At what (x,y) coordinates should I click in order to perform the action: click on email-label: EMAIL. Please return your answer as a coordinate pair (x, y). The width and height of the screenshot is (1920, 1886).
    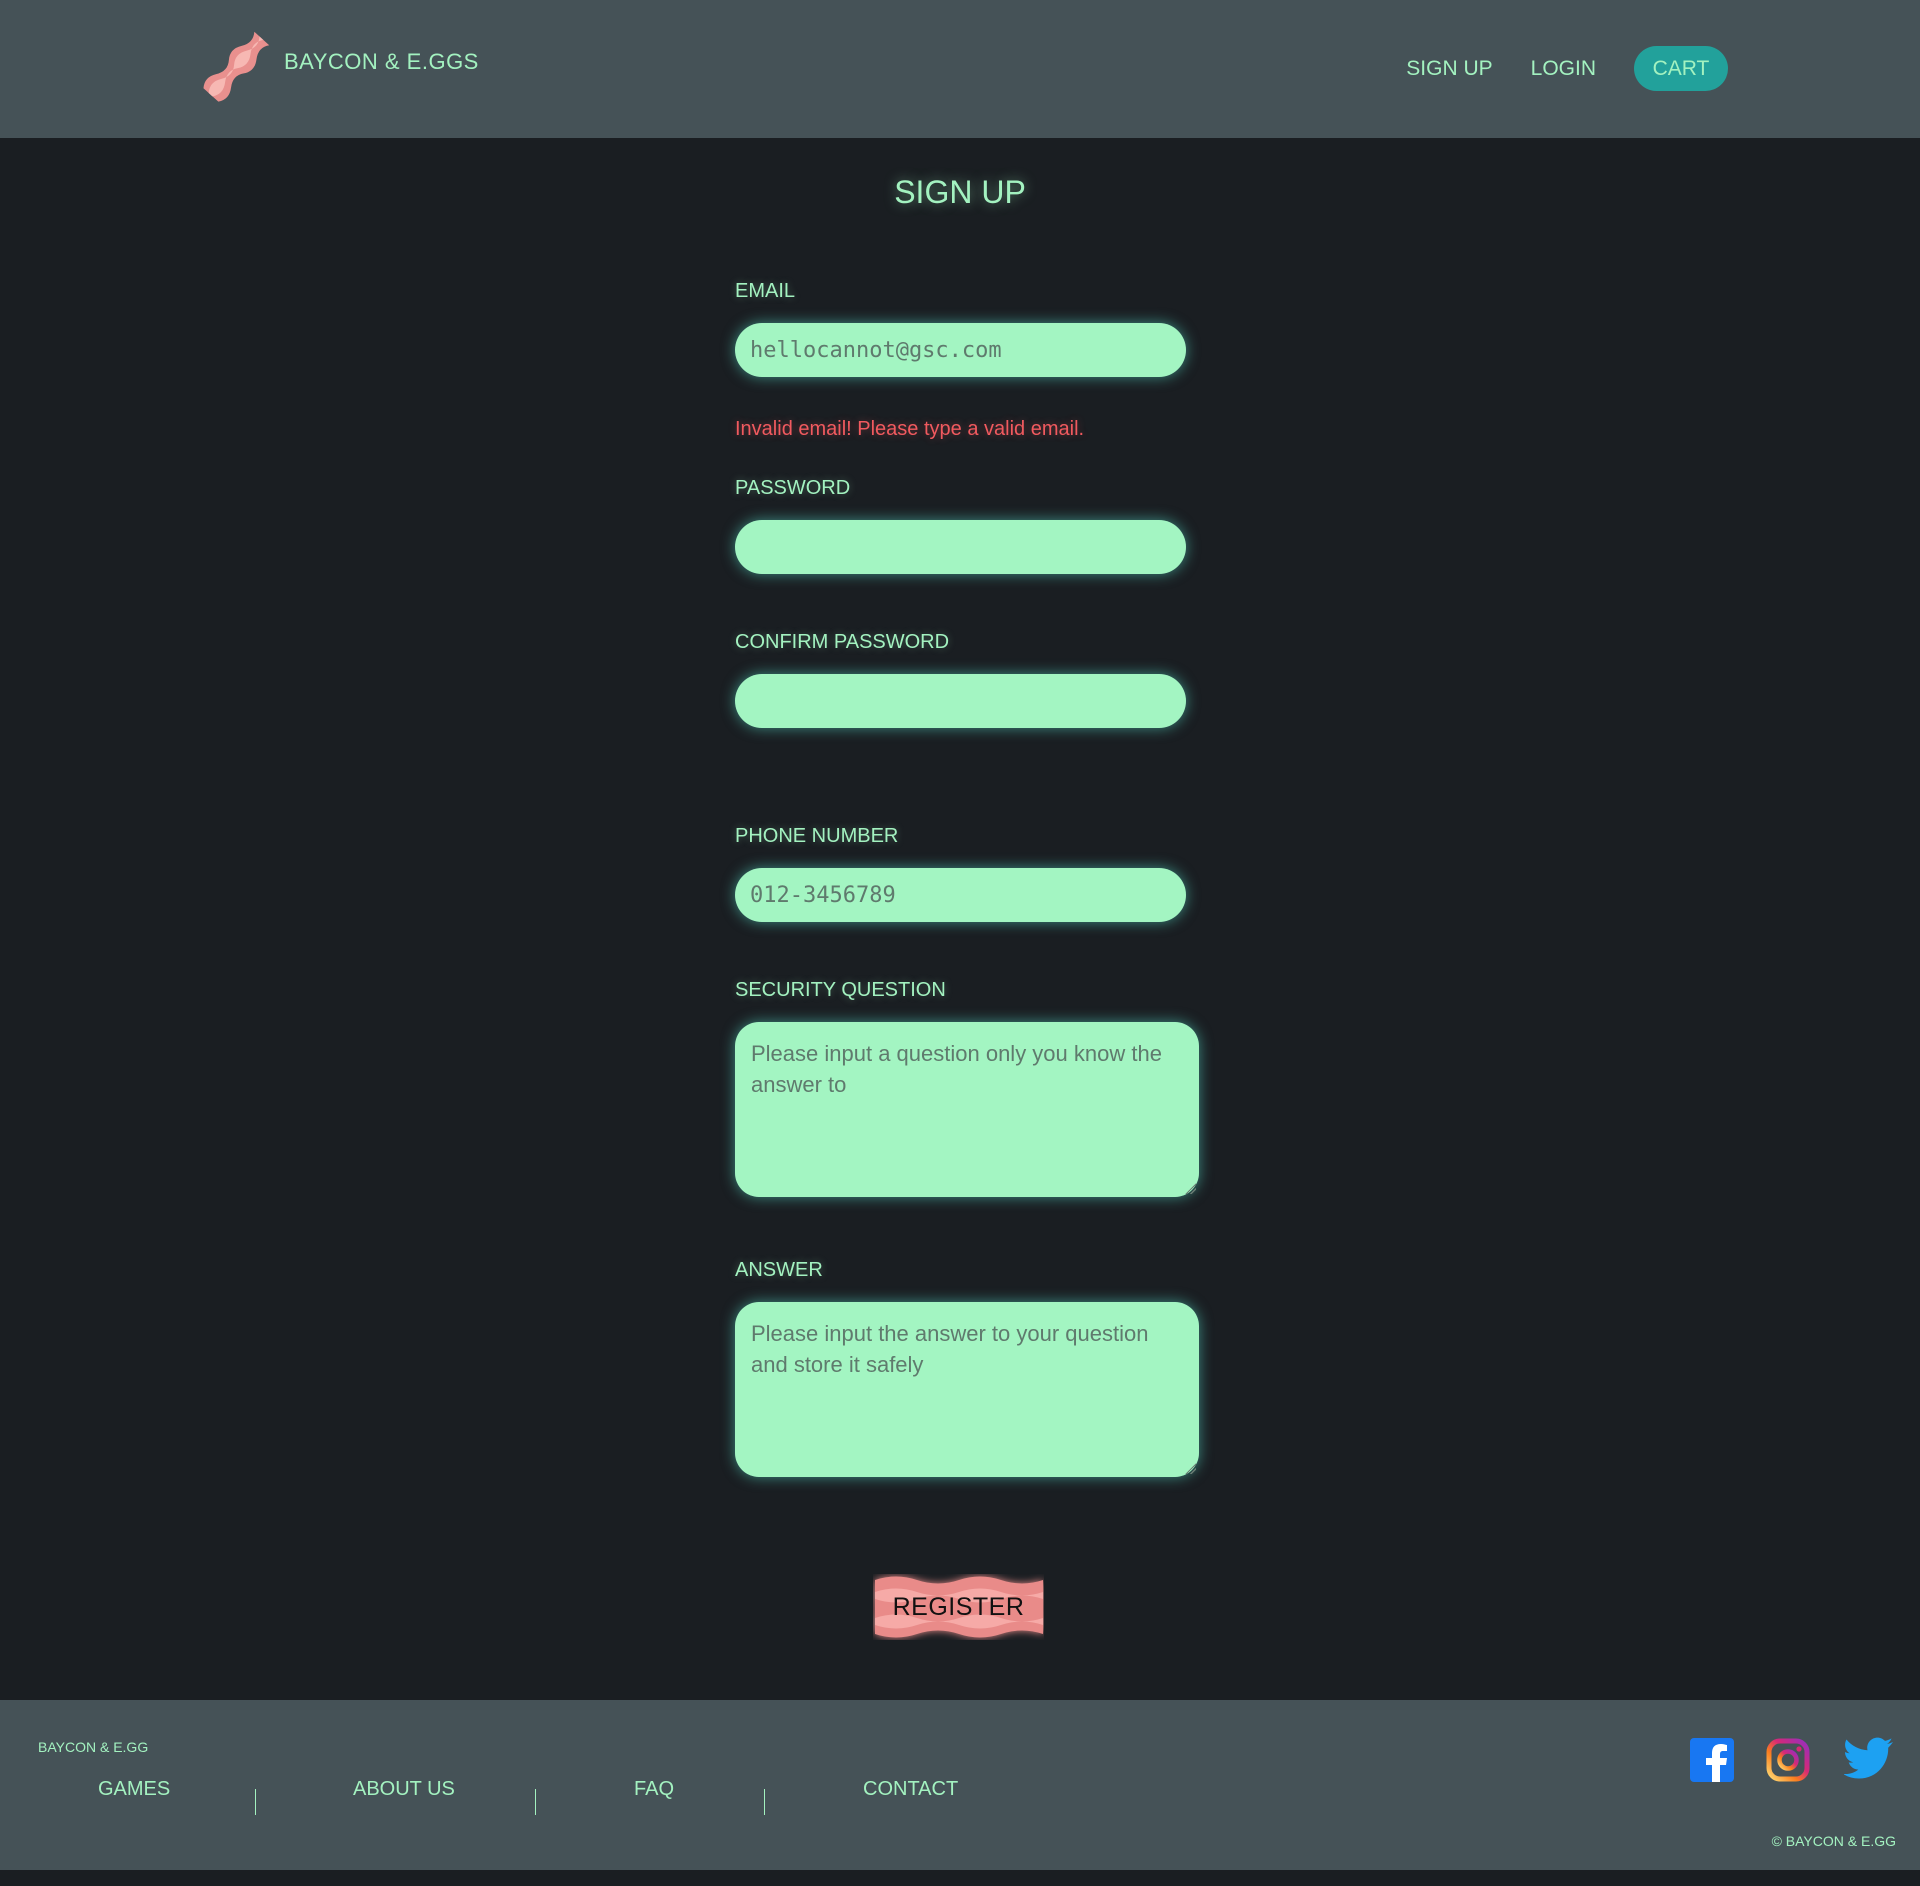
    Looking at the image, I should click on (765, 291).